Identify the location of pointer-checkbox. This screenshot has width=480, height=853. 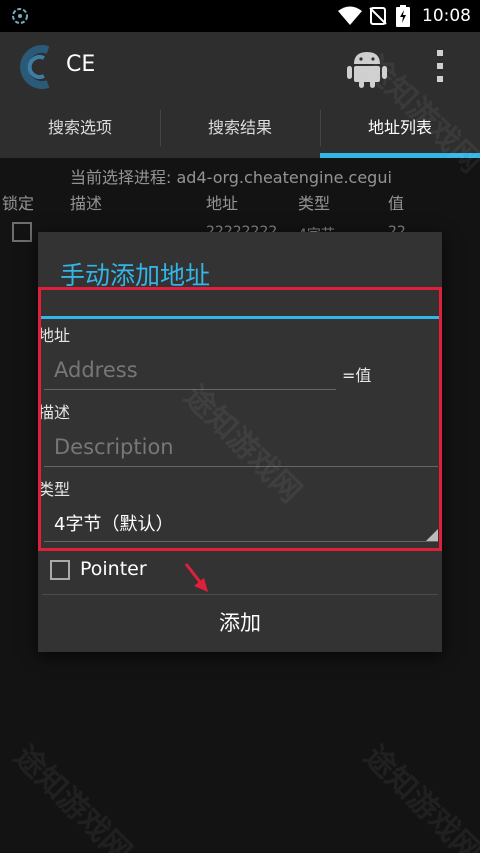
(60, 570).